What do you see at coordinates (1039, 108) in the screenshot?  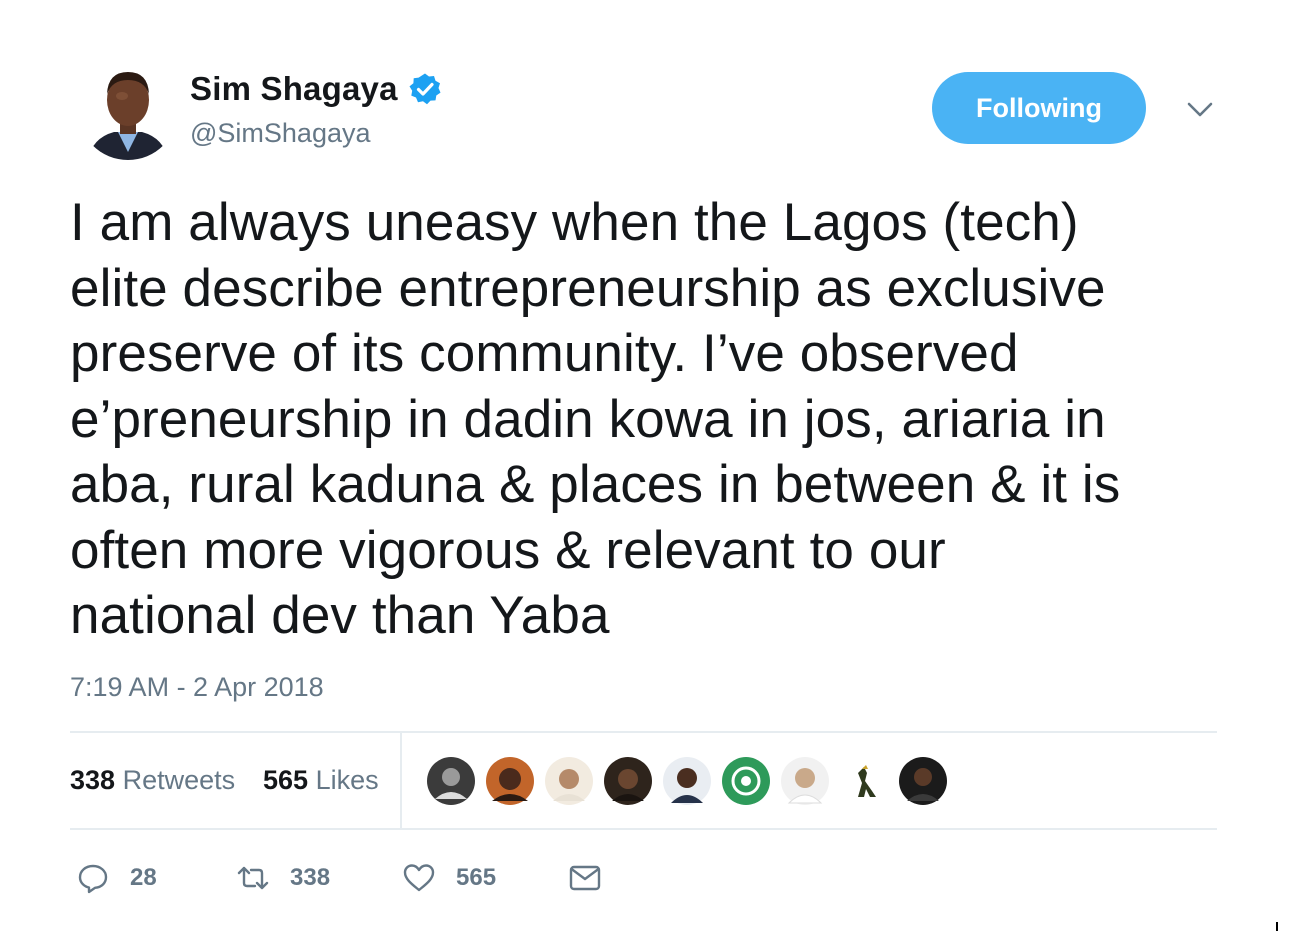 I see `following-button: Following` at bounding box center [1039, 108].